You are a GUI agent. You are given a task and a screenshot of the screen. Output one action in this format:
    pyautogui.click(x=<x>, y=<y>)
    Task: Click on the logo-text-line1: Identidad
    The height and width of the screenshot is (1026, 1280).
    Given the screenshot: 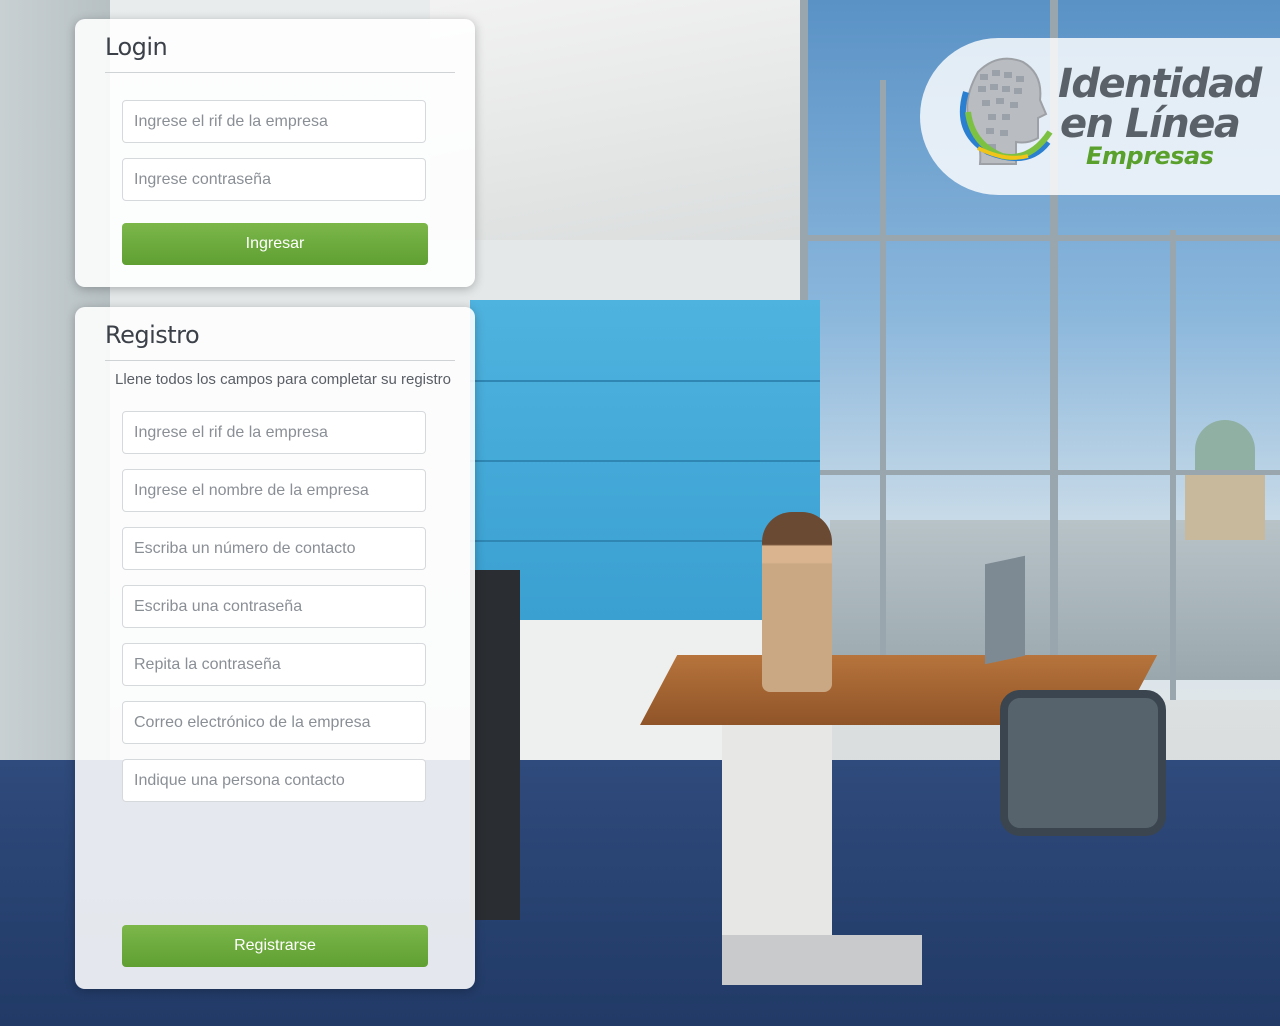 What is the action you would take?
    pyautogui.click(x=1160, y=84)
    